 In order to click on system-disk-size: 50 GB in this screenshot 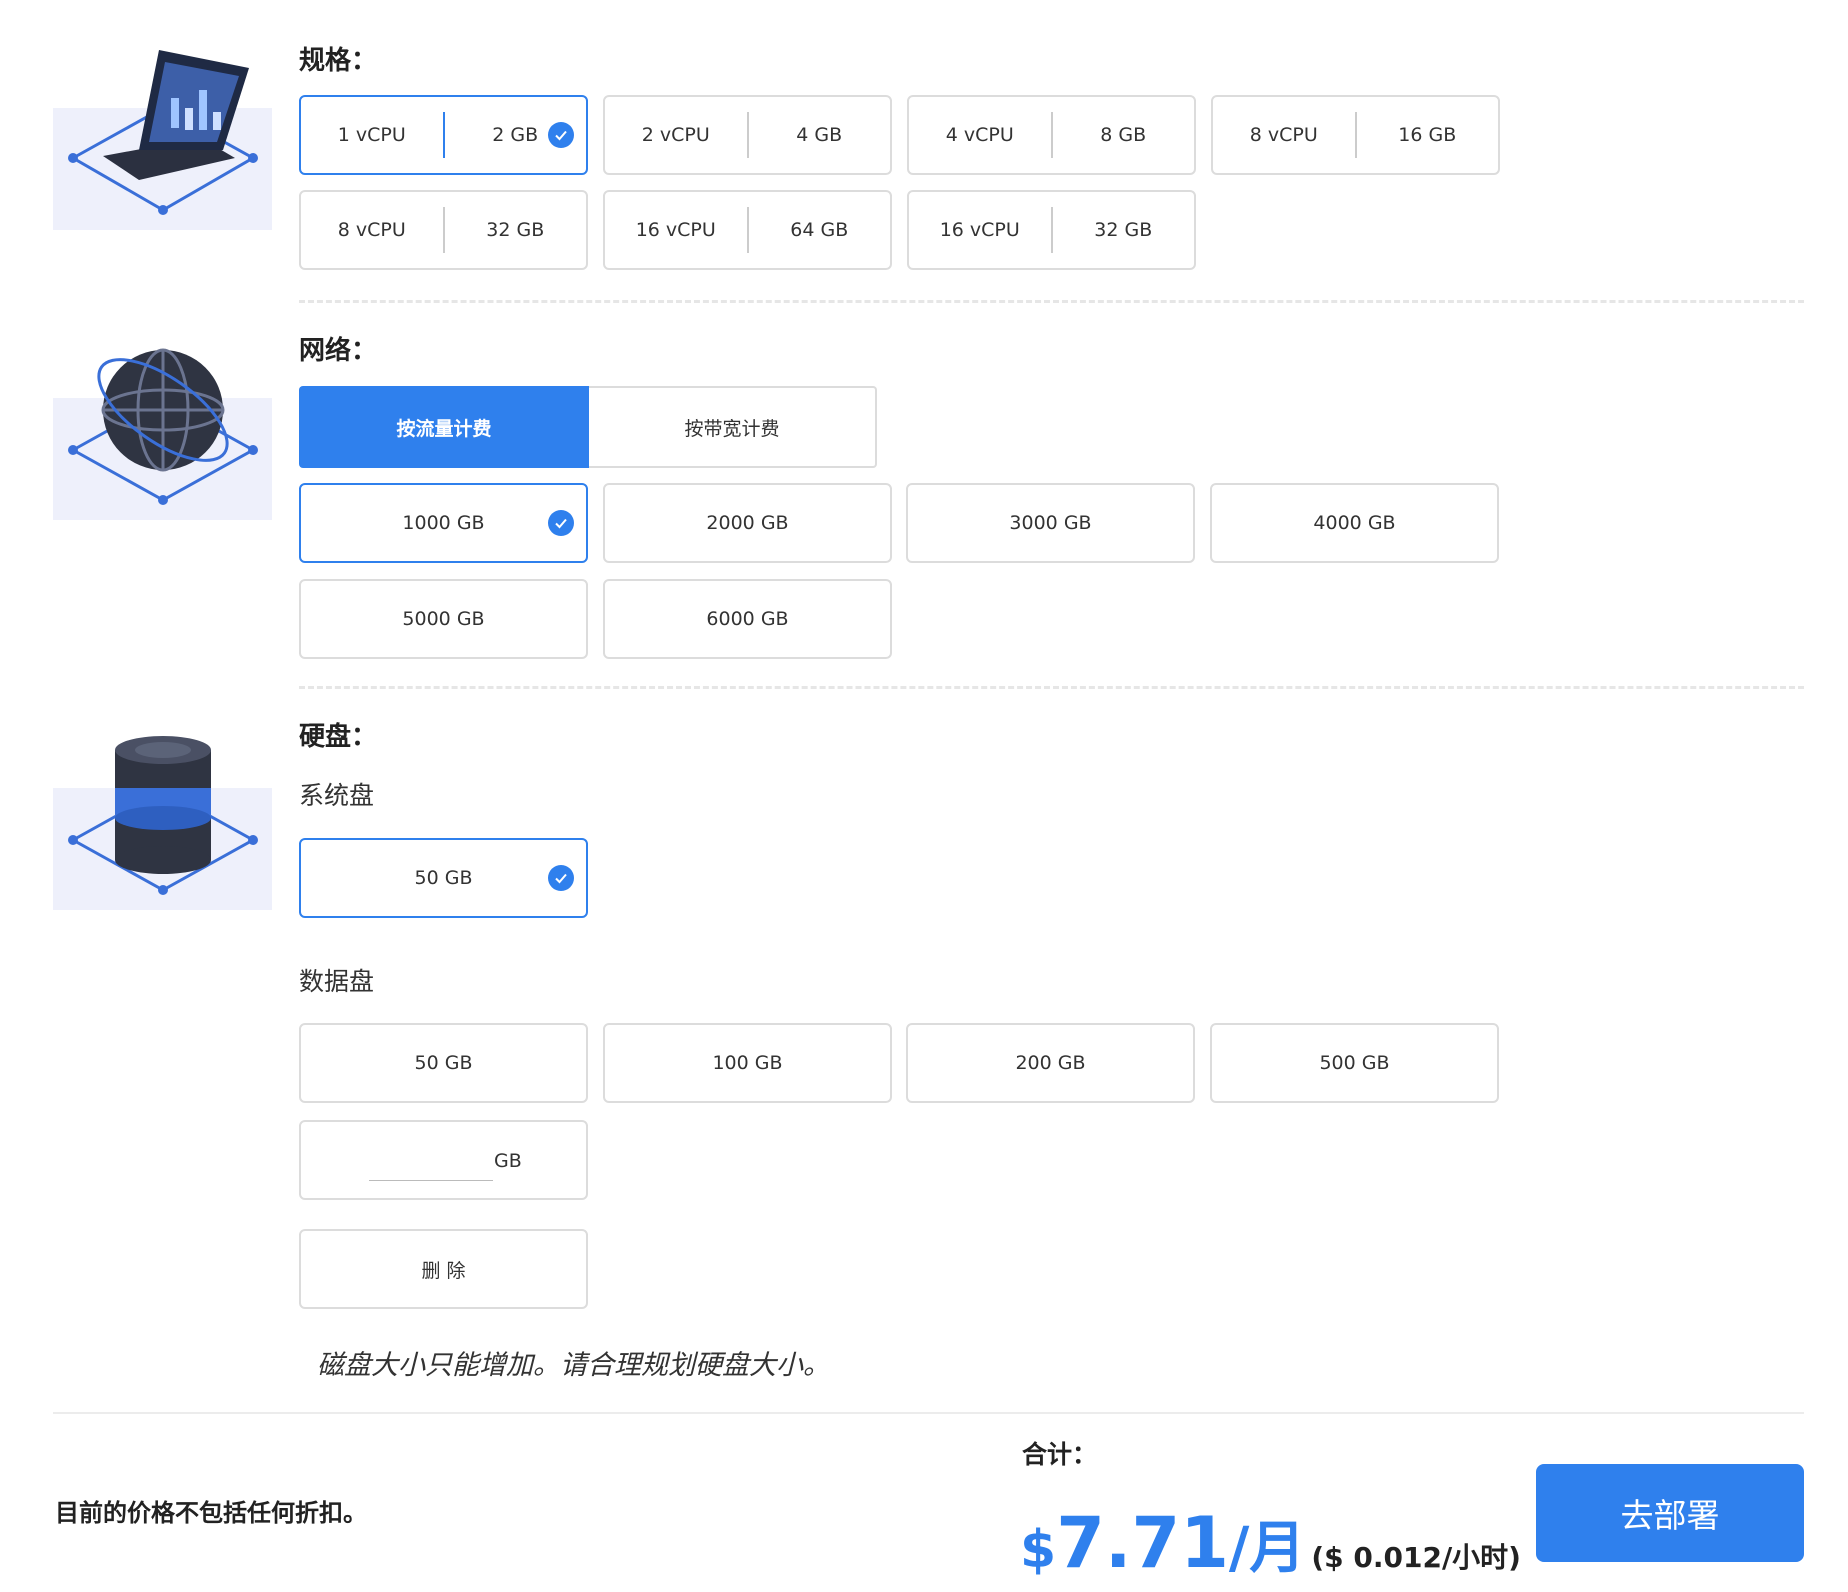, I will do `click(443, 878)`.